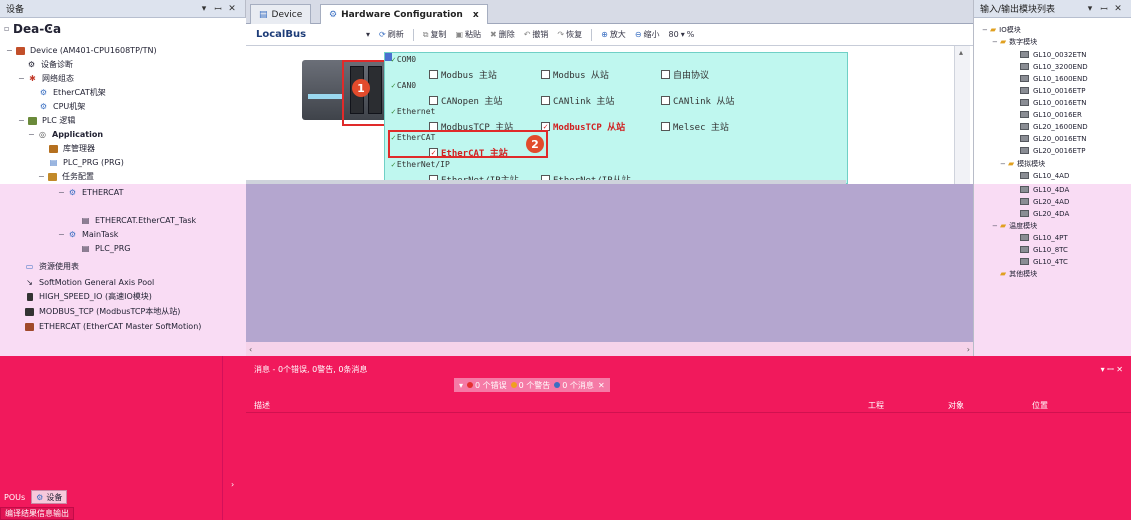 The image size is (1131, 520). I want to click on tree-item-library-manager: 库管理器, so click(71, 148).